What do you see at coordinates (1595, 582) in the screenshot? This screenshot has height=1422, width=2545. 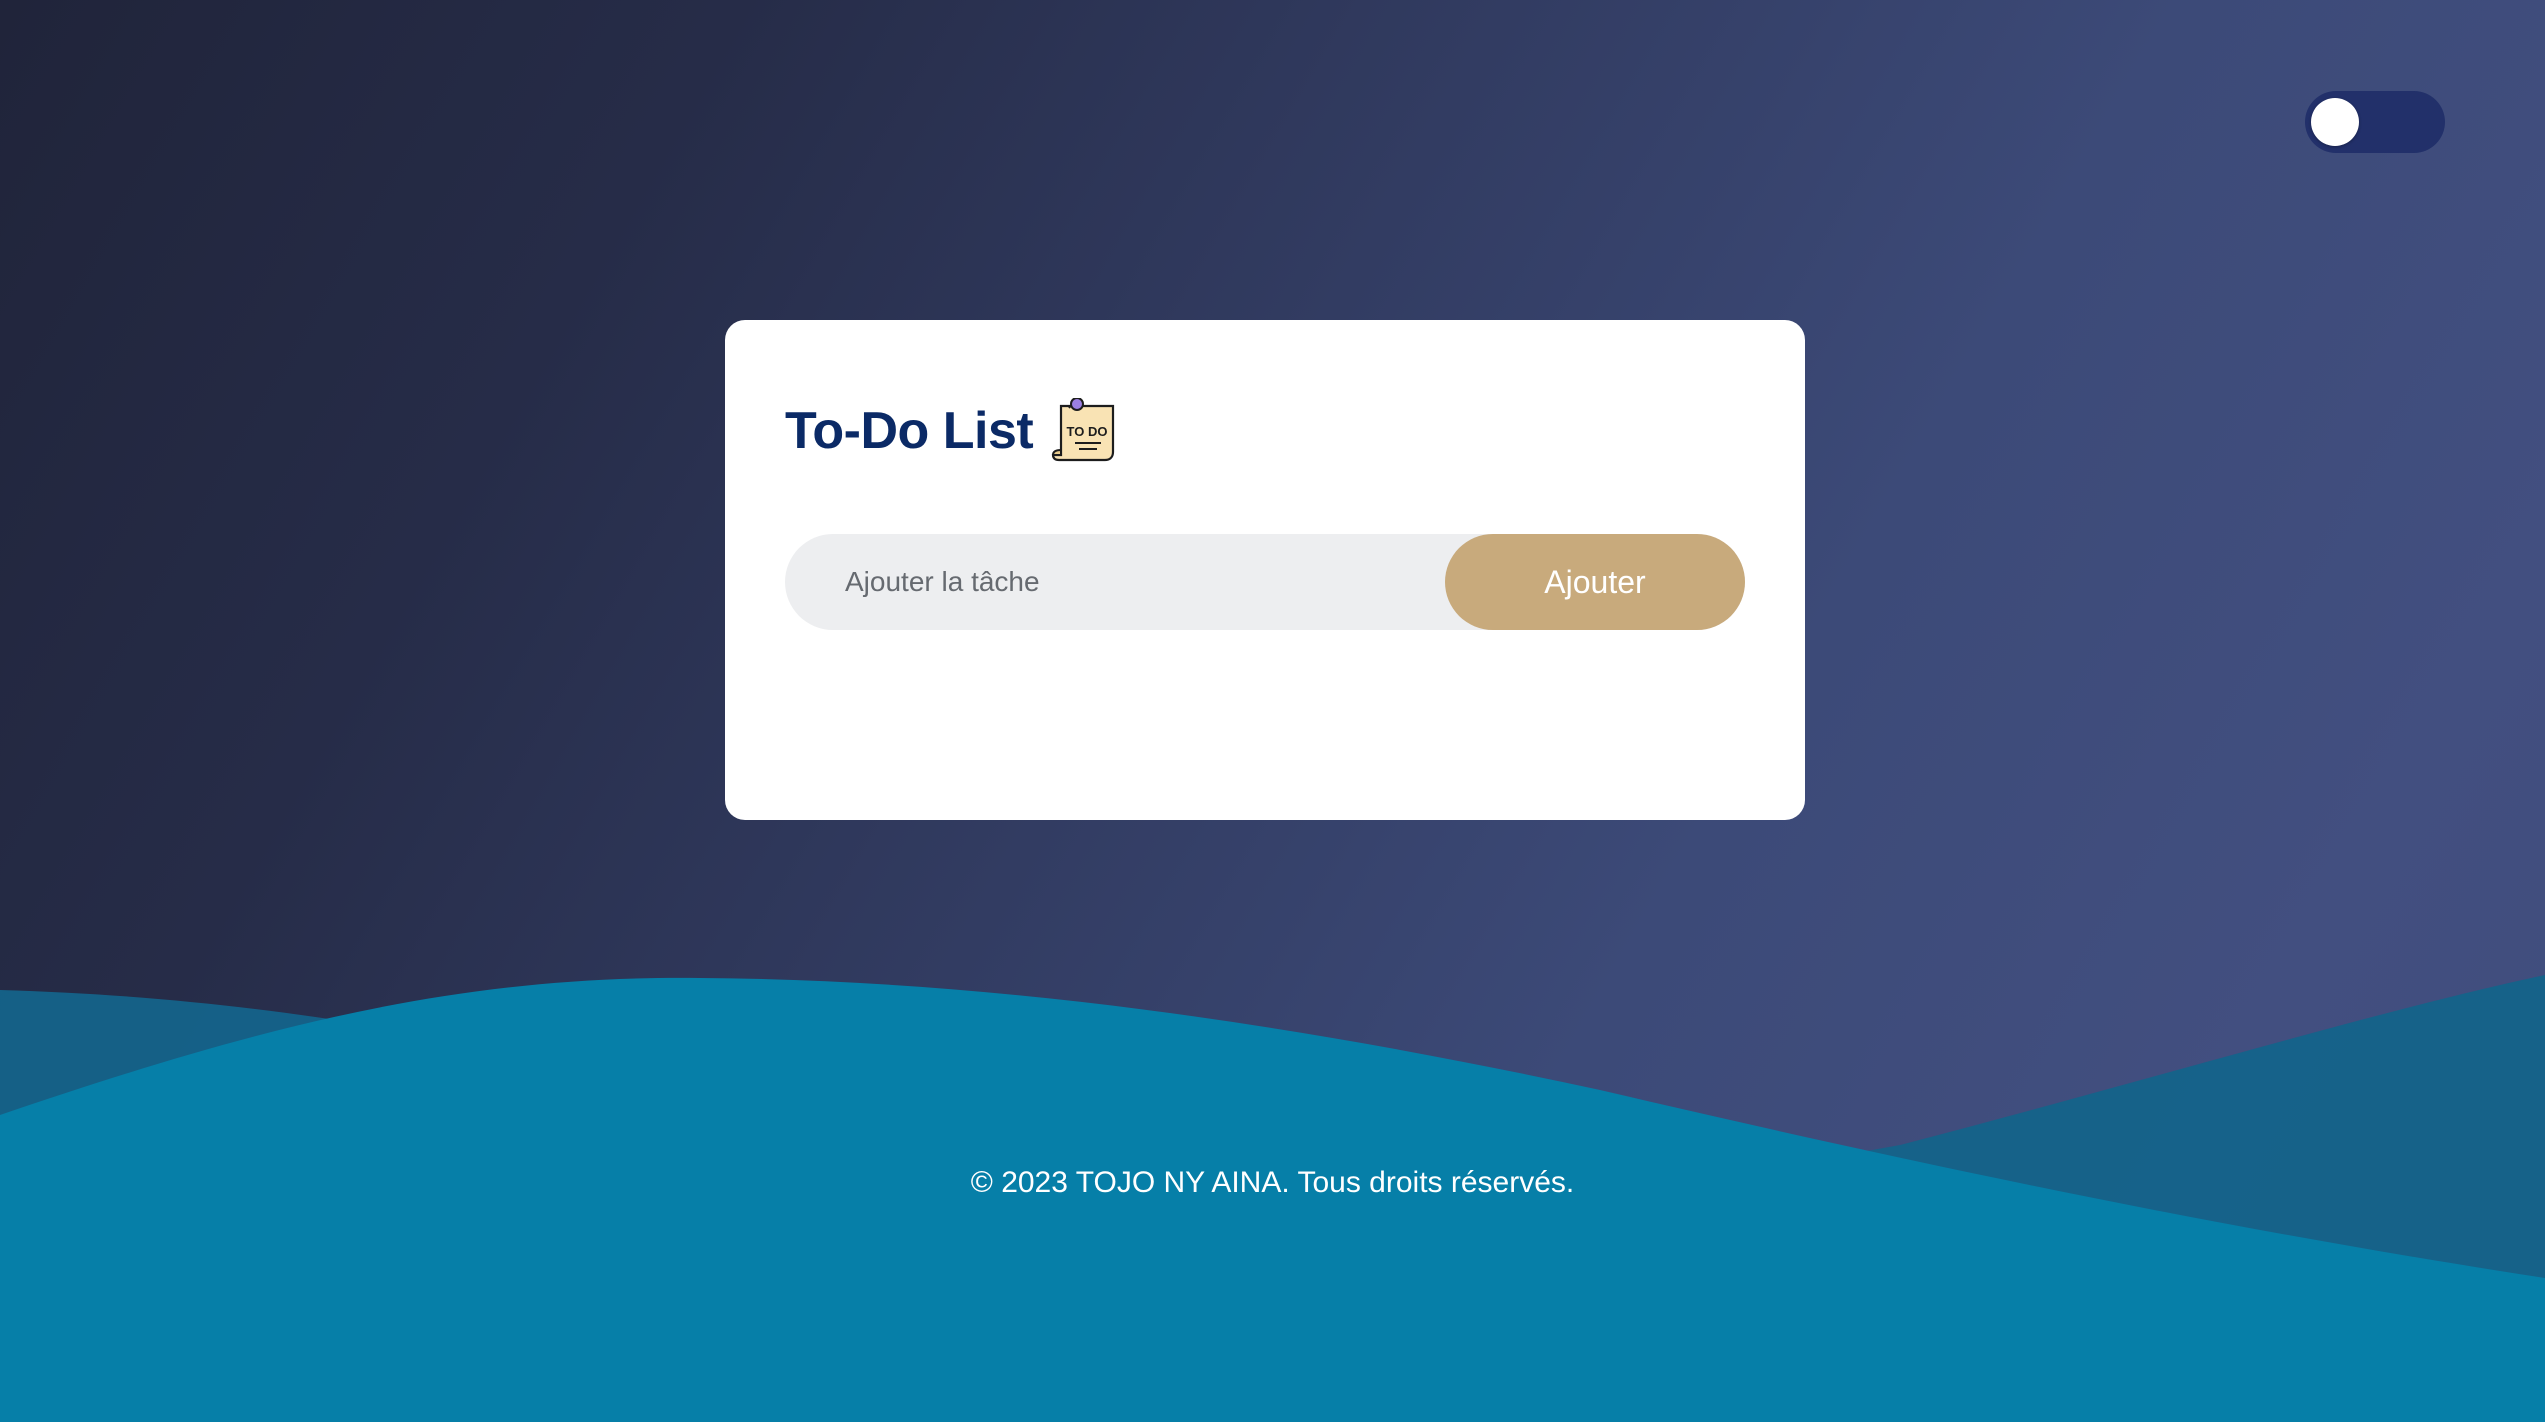 I see `add-task-button: Ajouter` at bounding box center [1595, 582].